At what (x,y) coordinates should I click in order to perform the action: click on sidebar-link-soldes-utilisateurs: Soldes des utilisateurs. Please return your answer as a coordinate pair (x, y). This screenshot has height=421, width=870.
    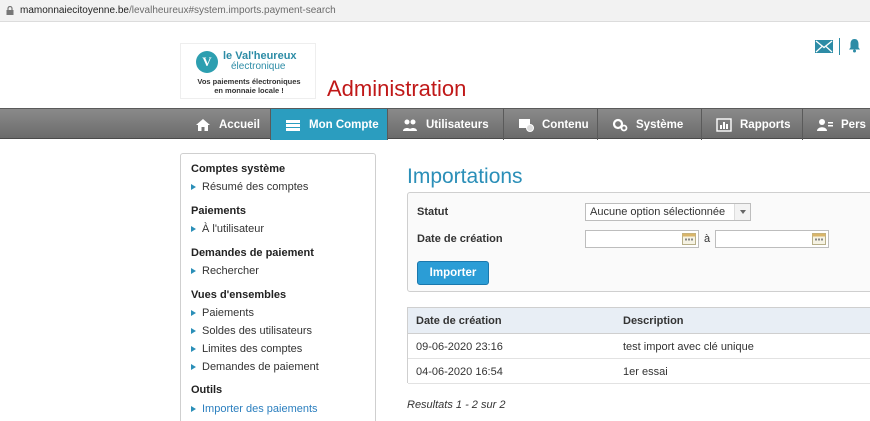
    Looking at the image, I should click on (251, 331).